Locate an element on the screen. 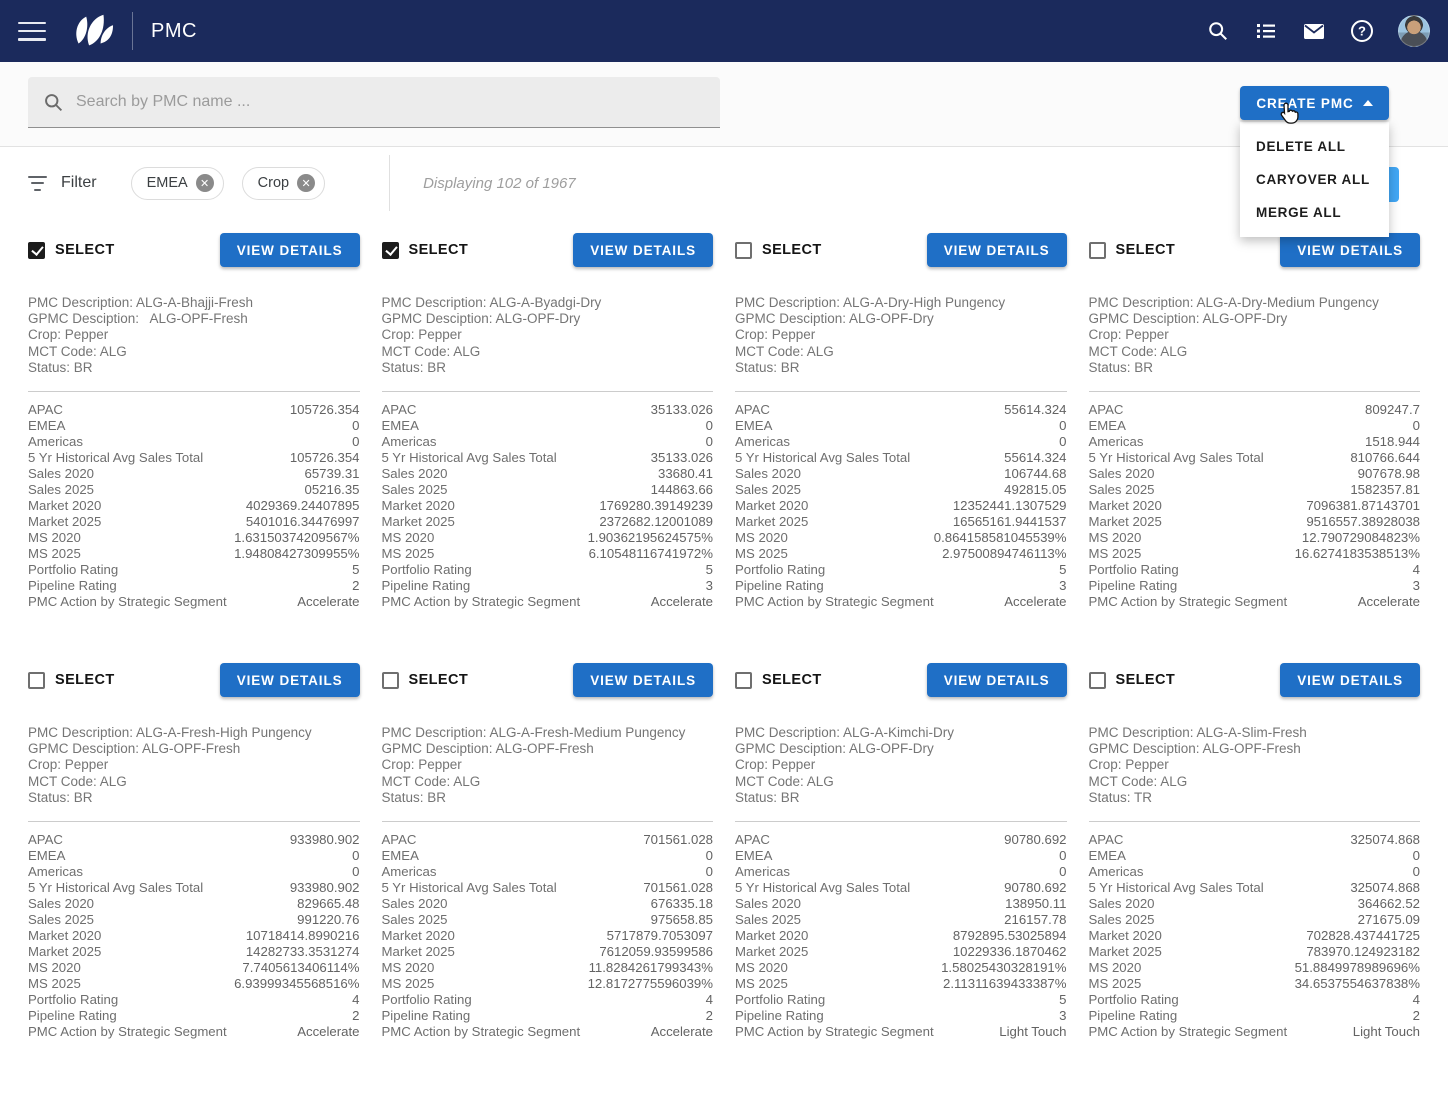 This screenshot has height=1098, width=1448. metric-label: 5 Yr Historical Avg Sales Total is located at coordinates (823, 458).